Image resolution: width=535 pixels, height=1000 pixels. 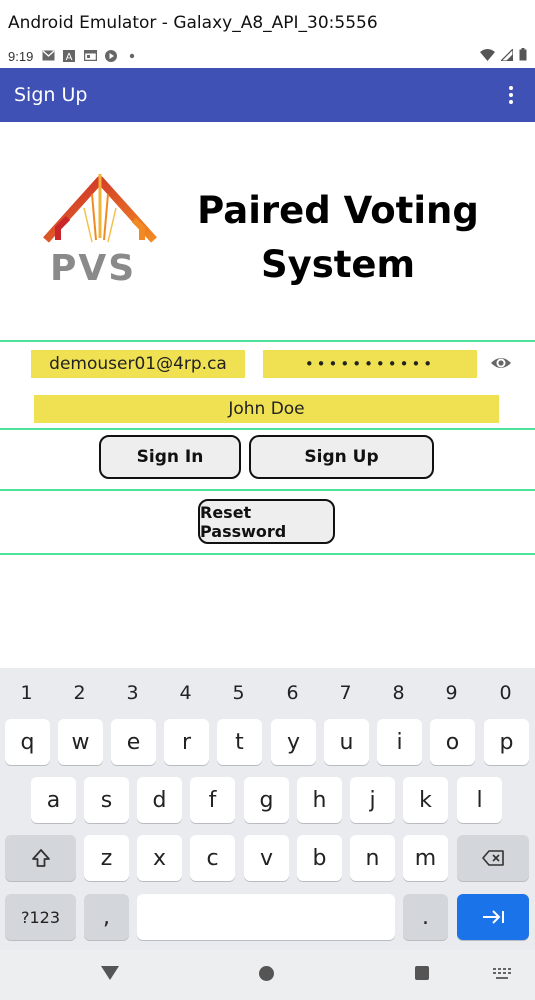 I want to click on key-8: 8, so click(x=398, y=693).